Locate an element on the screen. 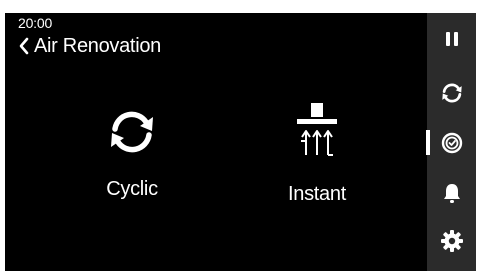  status-time: 20:00 is located at coordinates (35, 23).